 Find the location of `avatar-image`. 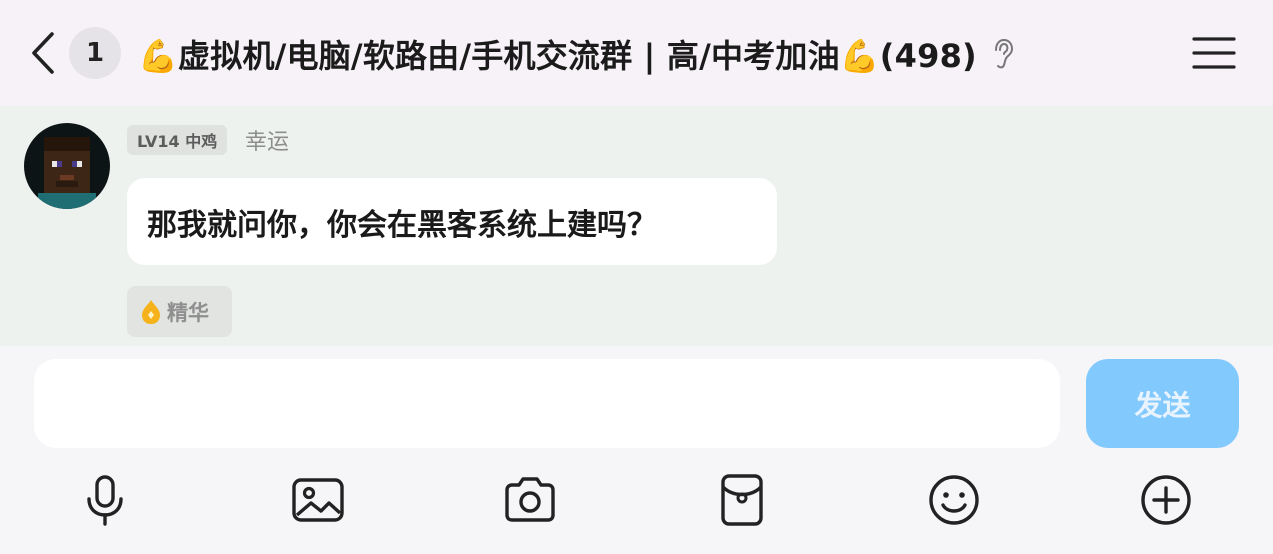

avatar-image is located at coordinates (67, 166).